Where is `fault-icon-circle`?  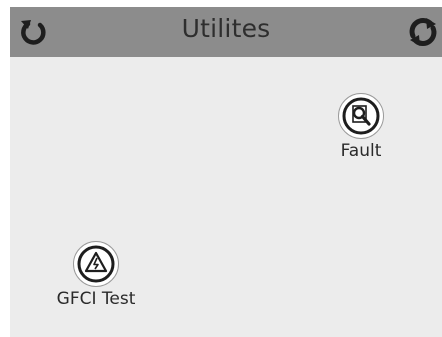
fault-icon-circle is located at coordinates (361, 116).